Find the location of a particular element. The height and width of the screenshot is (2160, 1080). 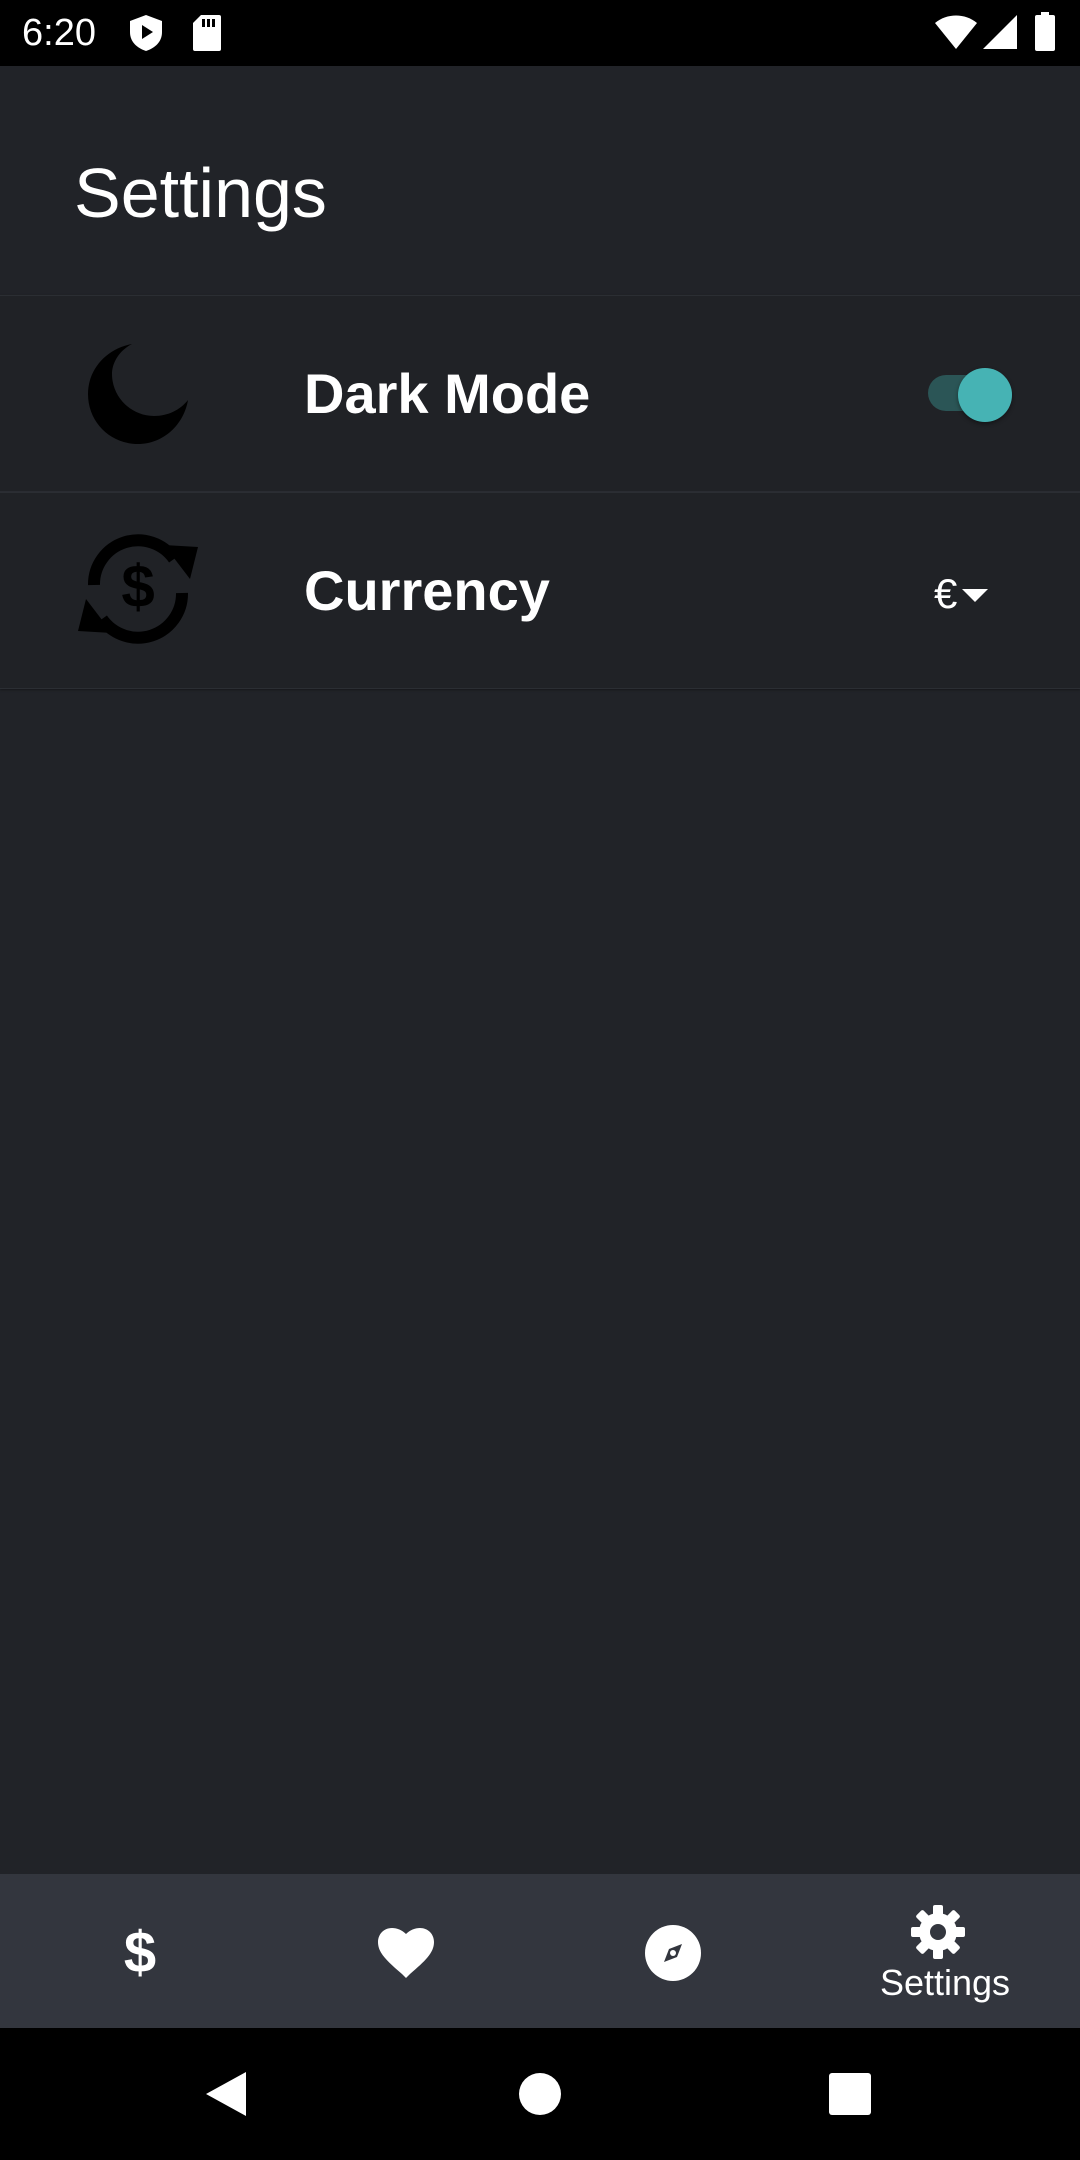

shield-icon is located at coordinates (146, 35).